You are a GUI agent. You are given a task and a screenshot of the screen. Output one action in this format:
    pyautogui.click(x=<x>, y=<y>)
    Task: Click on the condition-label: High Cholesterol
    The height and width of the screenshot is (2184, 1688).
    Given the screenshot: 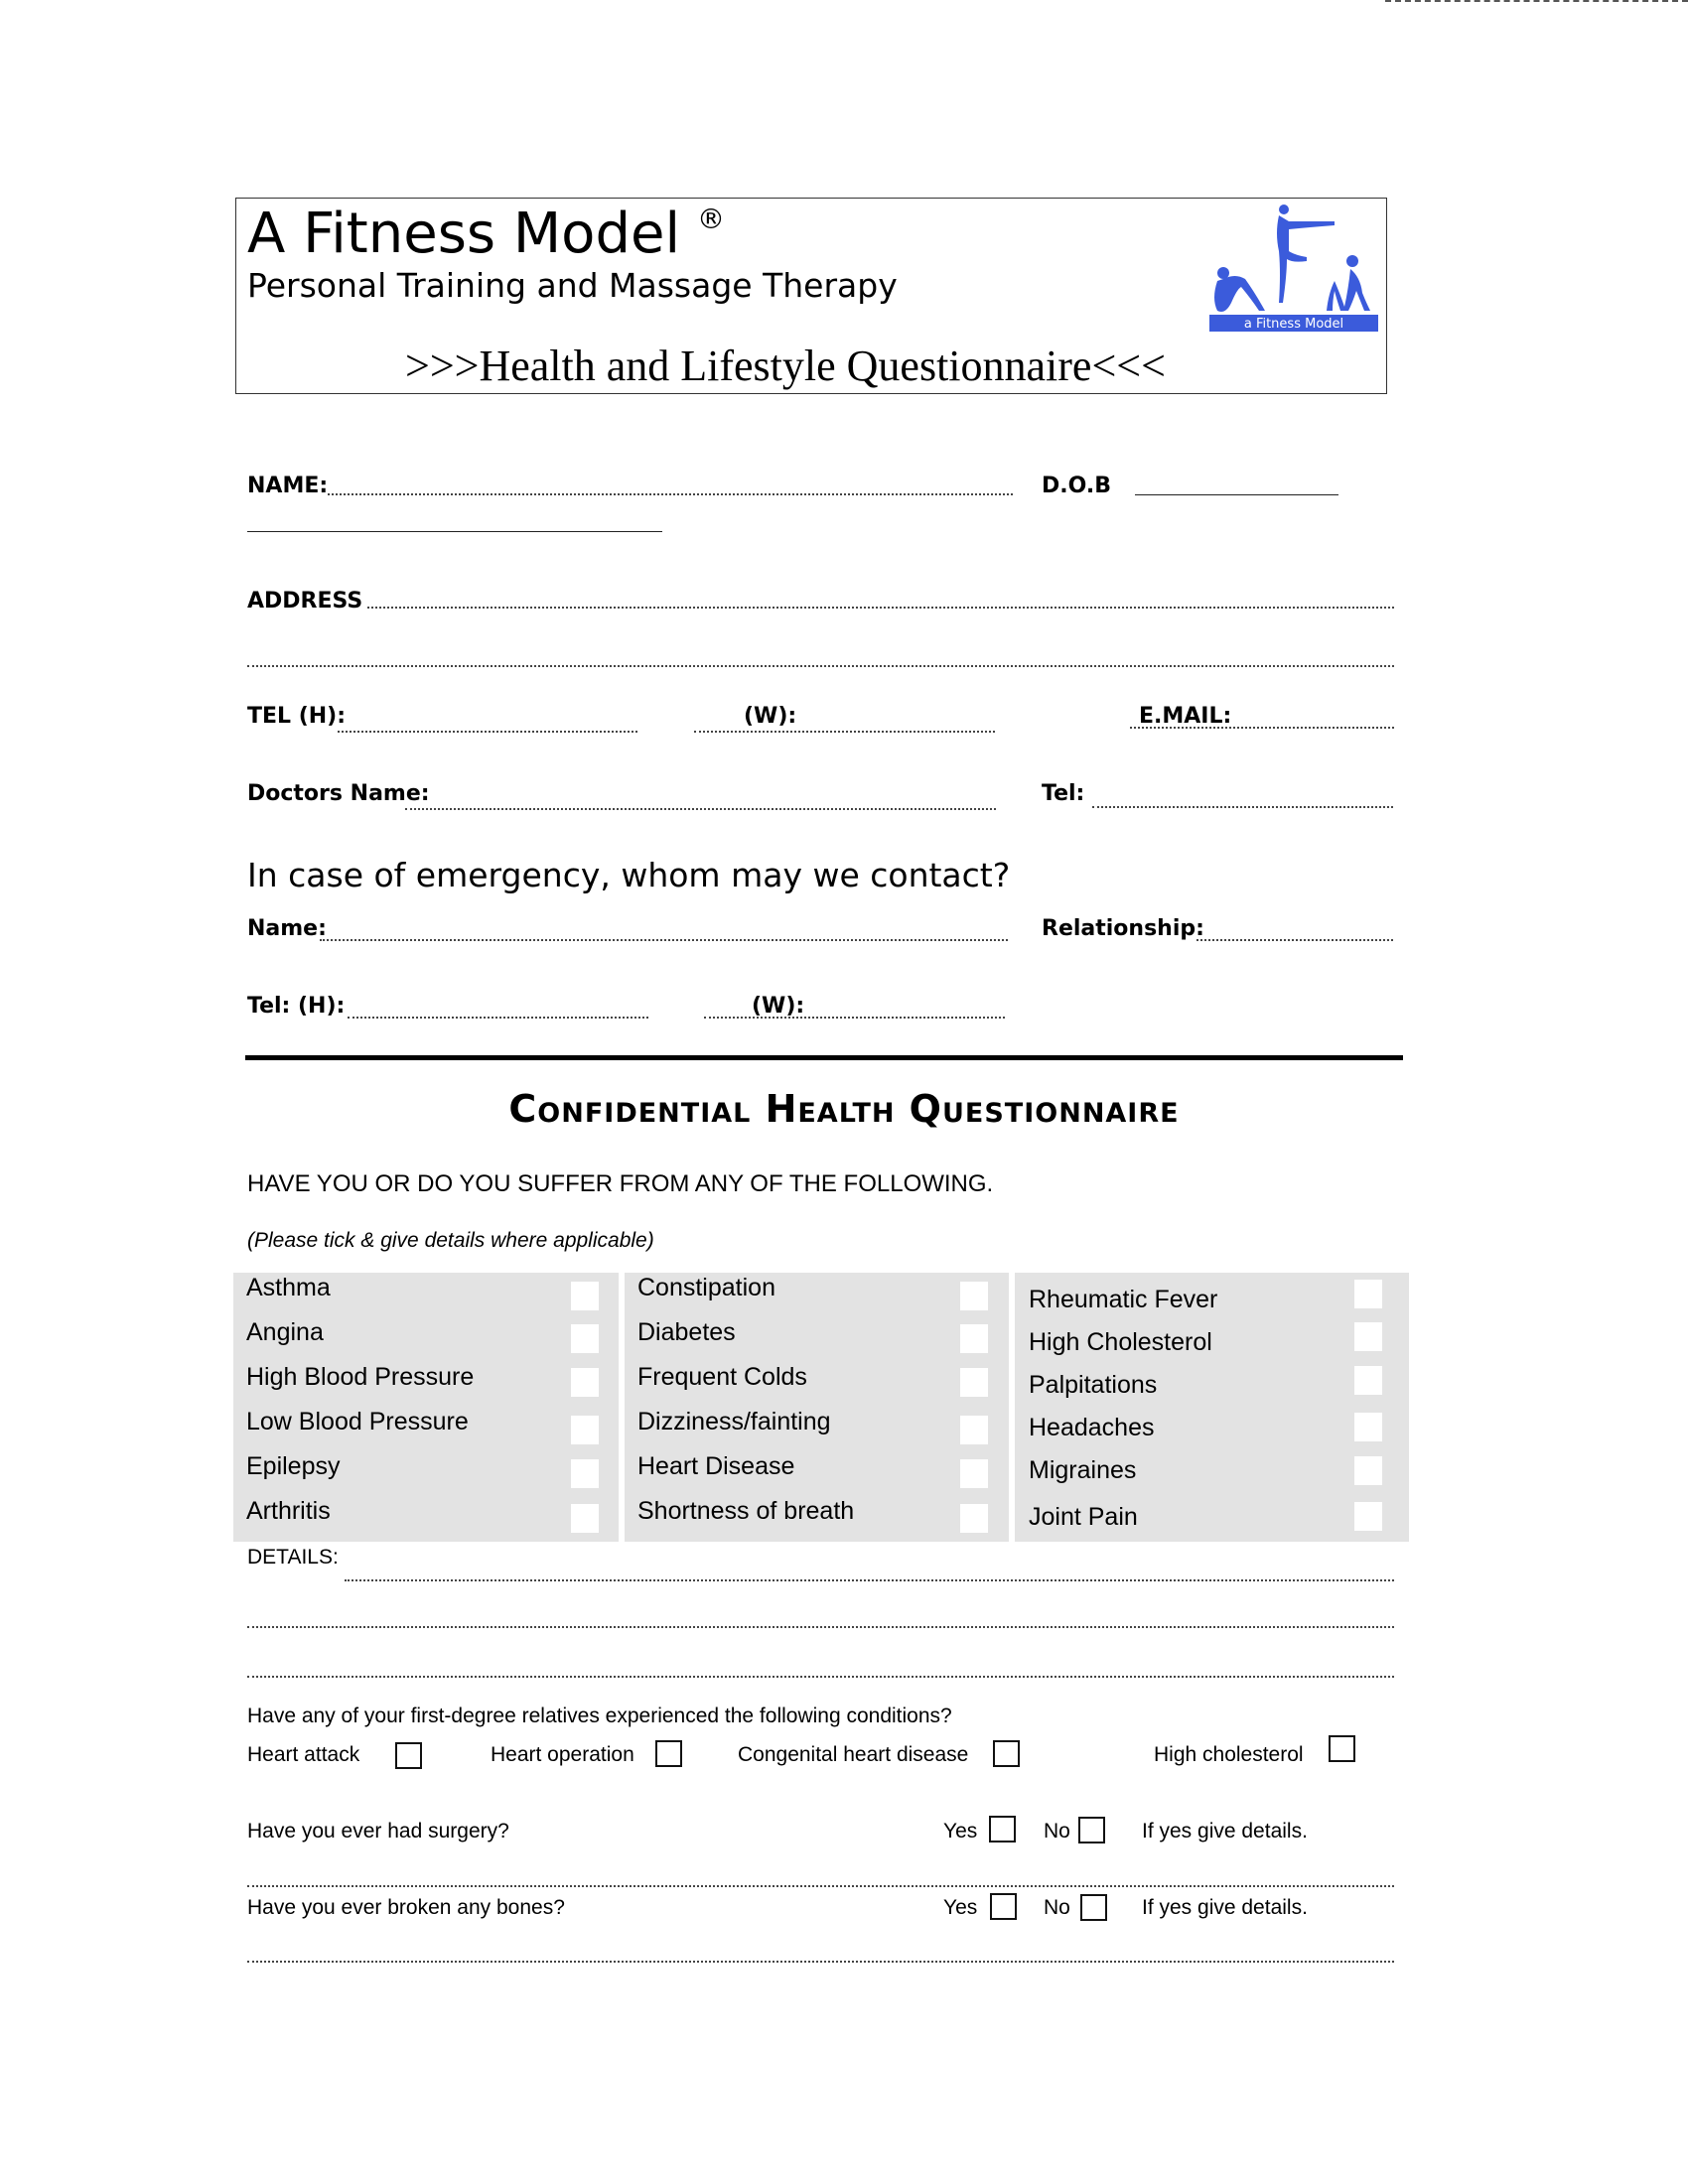 What is the action you would take?
    pyautogui.click(x=1120, y=1342)
    